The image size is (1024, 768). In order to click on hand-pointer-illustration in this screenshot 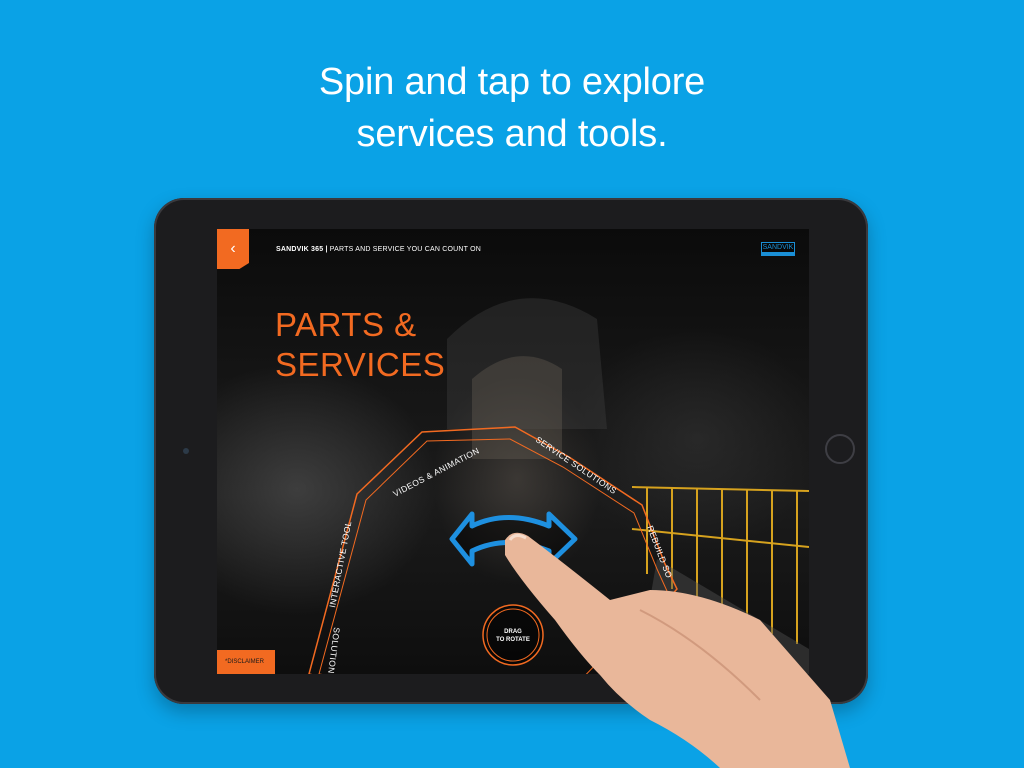, I will do `click(677, 650)`.